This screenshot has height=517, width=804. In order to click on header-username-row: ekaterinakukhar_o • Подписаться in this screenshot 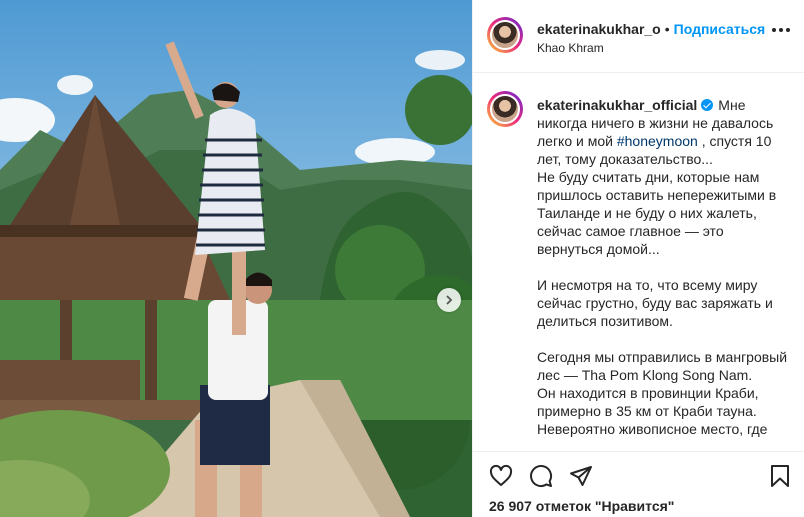, I will do `click(651, 29)`.